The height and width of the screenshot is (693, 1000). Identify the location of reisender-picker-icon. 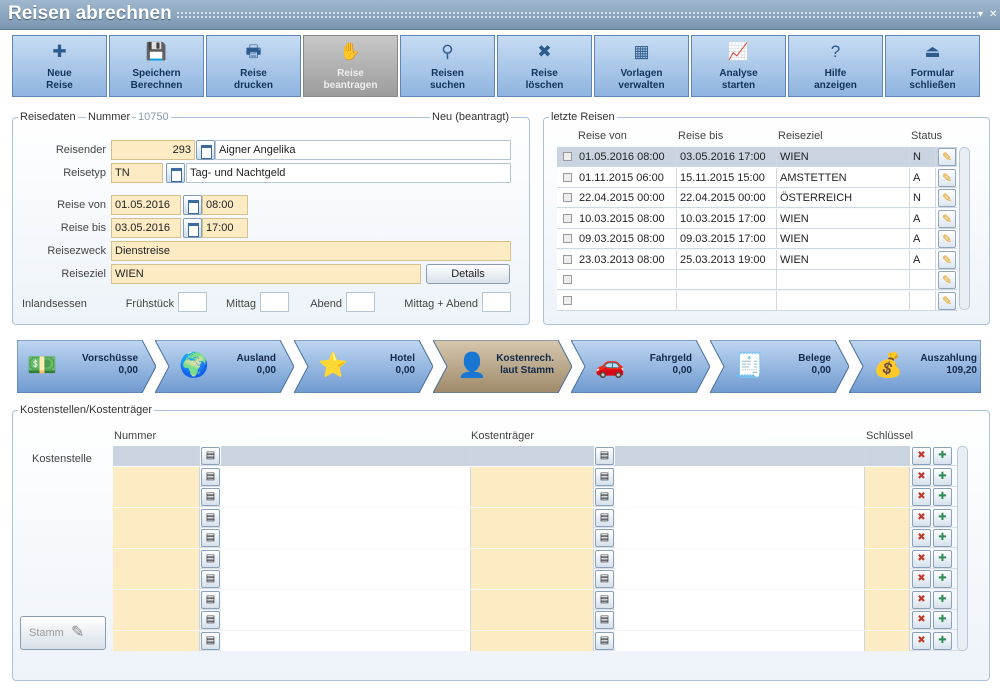
(205, 150).